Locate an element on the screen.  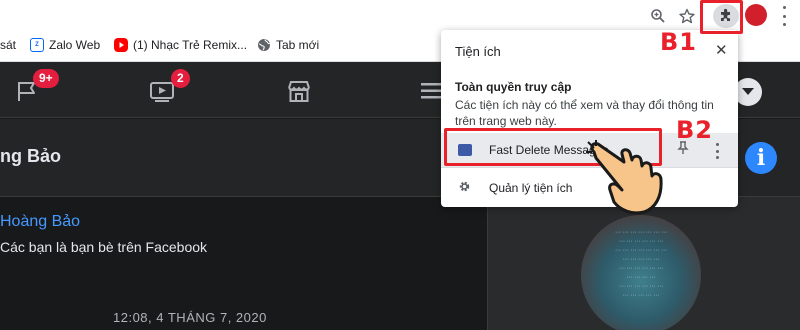
more-options-icon is located at coordinates (718, 151).